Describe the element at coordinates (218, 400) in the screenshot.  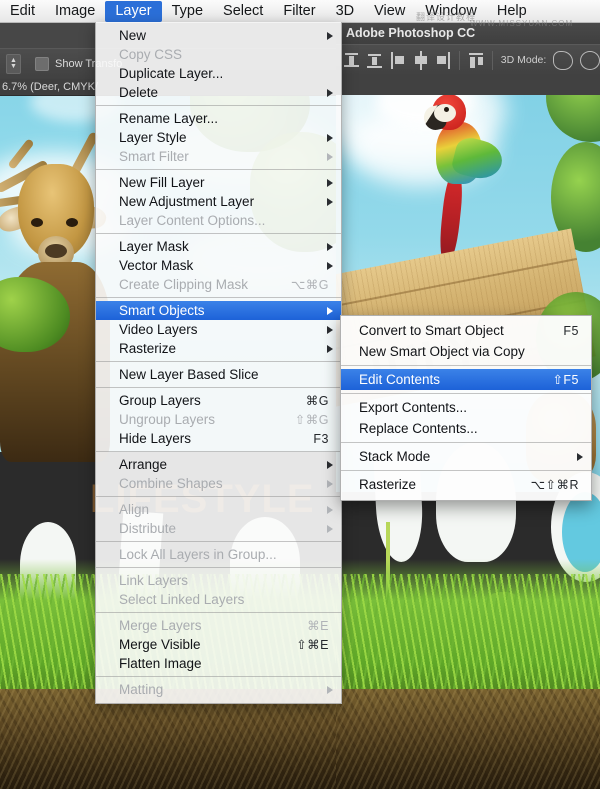
I see `menu-item-group-layers: Group Layers ⌘G` at that location.